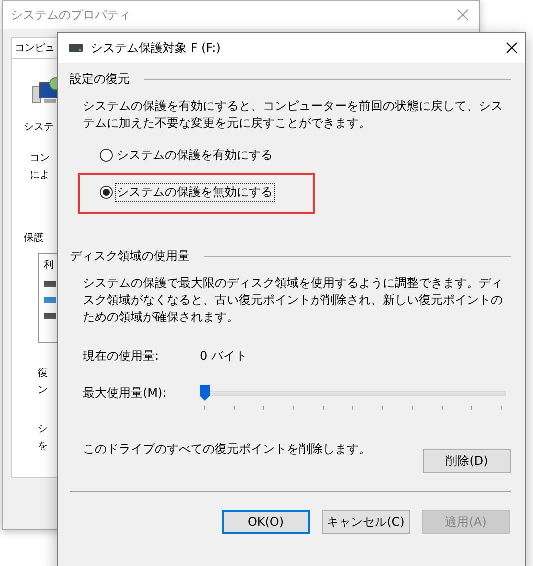  What do you see at coordinates (227, 449) in the screenshot?
I see `description-text: このドライブのすべての復元ポイントを削除します。` at bounding box center [227, 449].